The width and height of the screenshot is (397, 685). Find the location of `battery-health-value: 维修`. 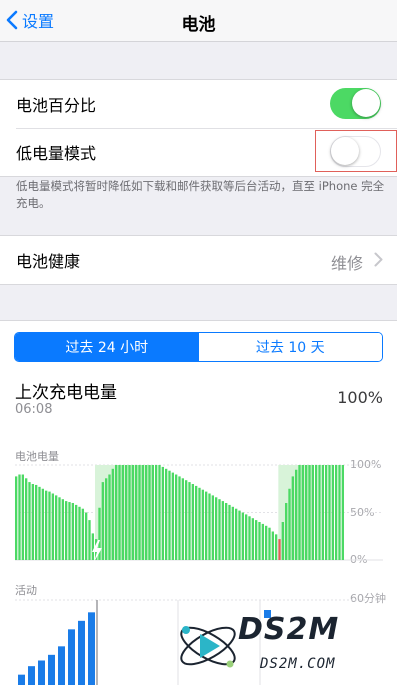

battery-health-value: 维修 is located at coordinates (346, 263).